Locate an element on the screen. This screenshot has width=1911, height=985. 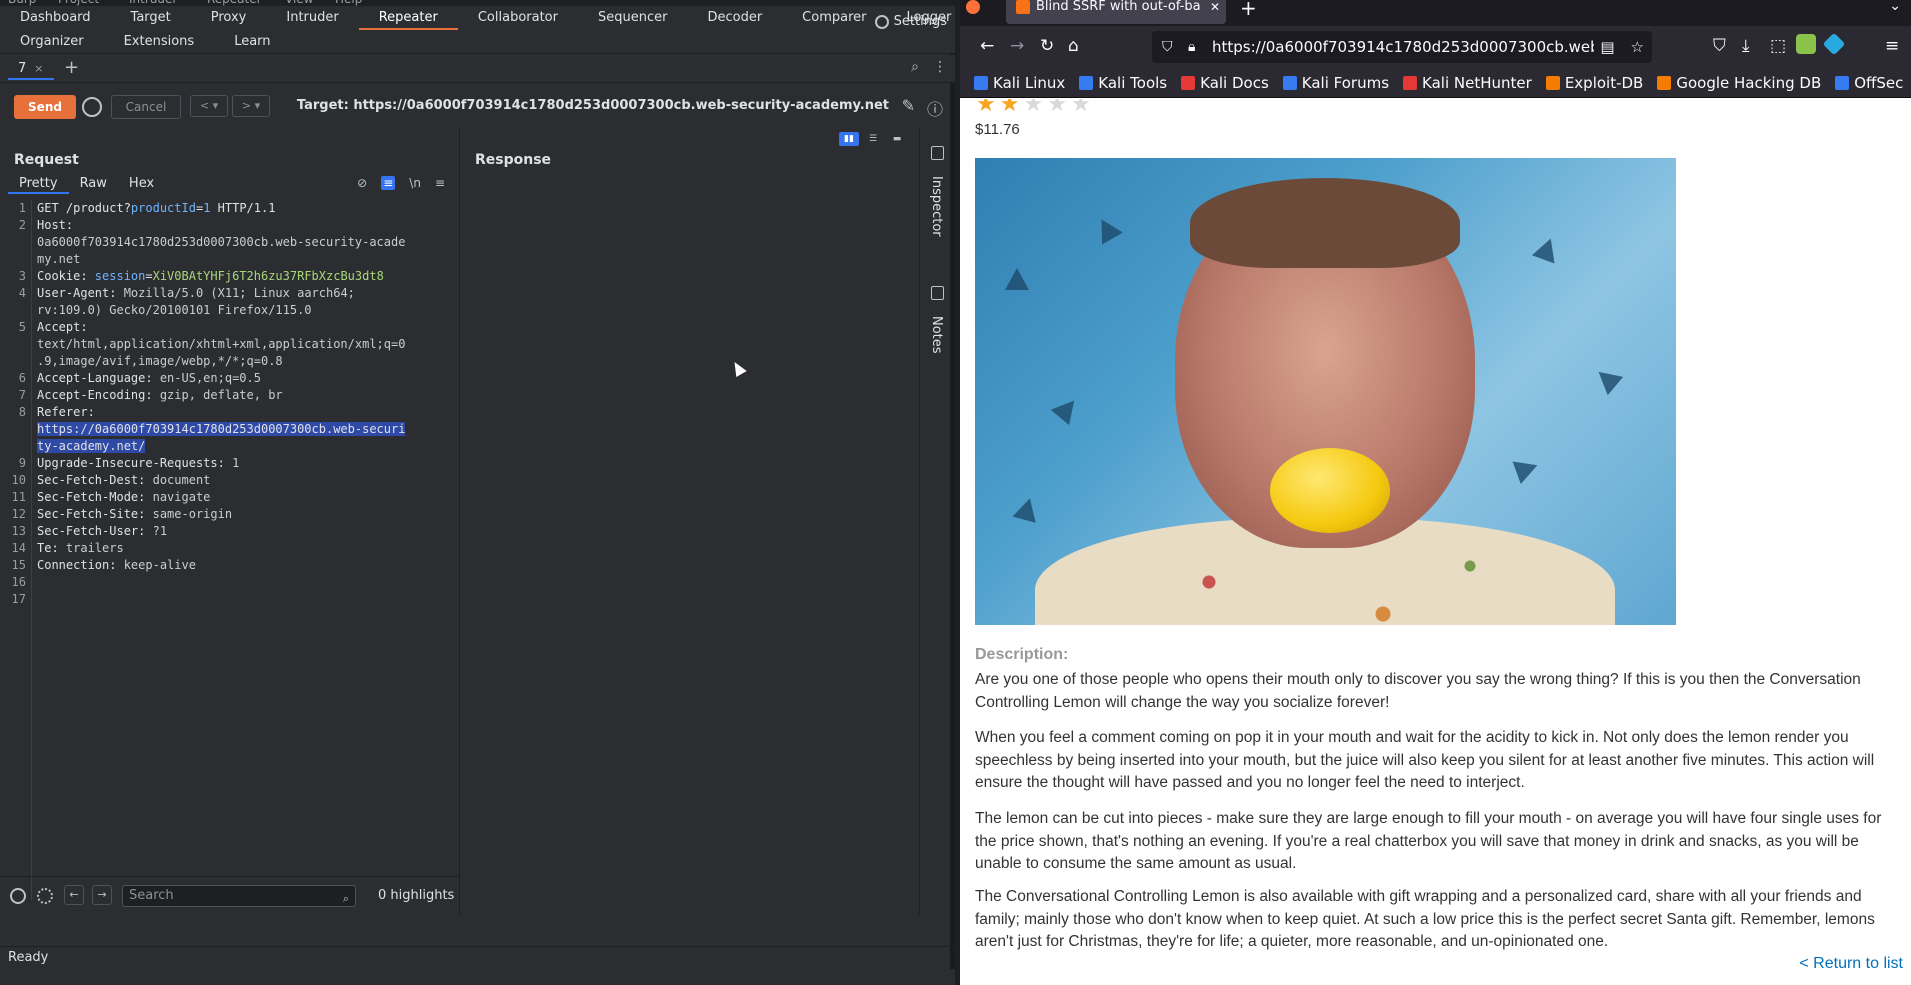
browser-tab-active: Blind SSRF with out-of-ba ✕ is located at coordinates (1116, 12).